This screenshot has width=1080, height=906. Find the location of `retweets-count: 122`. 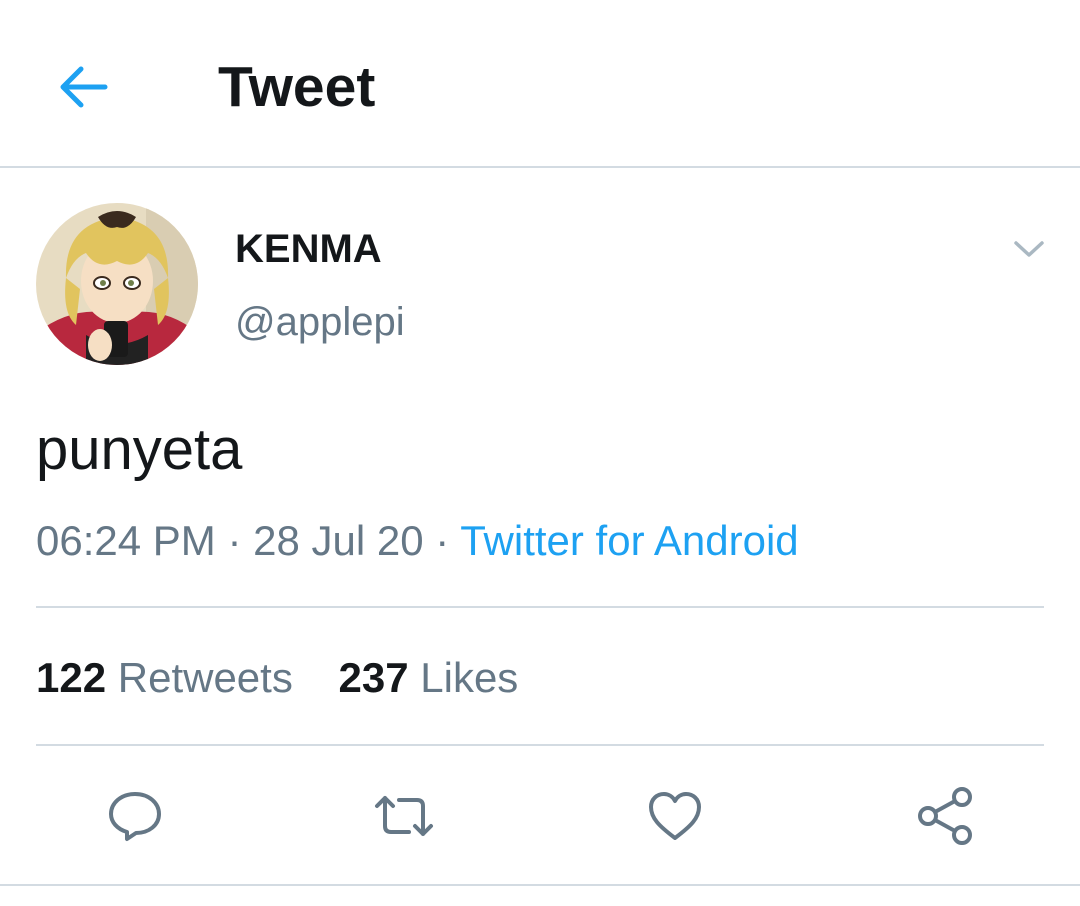

retweets-count: 122 is located at coordinates (71, 677).